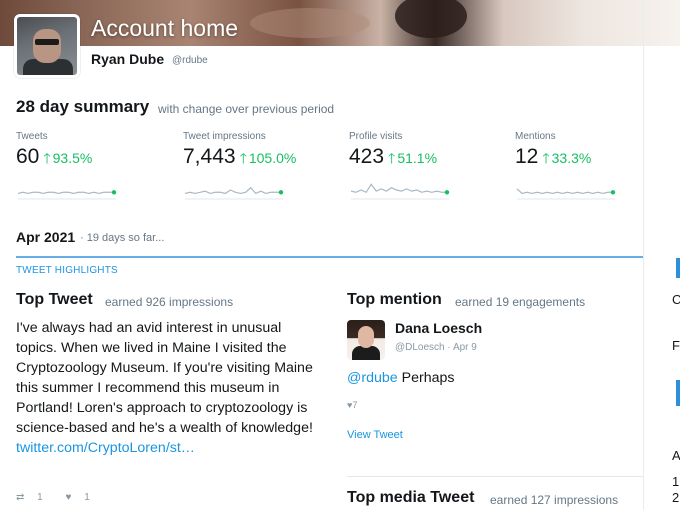 This screenshot has width=680, height=510. I want to click on metric-impressions: Tweet impressions 7,443 🡑 105.0%, so click(258, 151).